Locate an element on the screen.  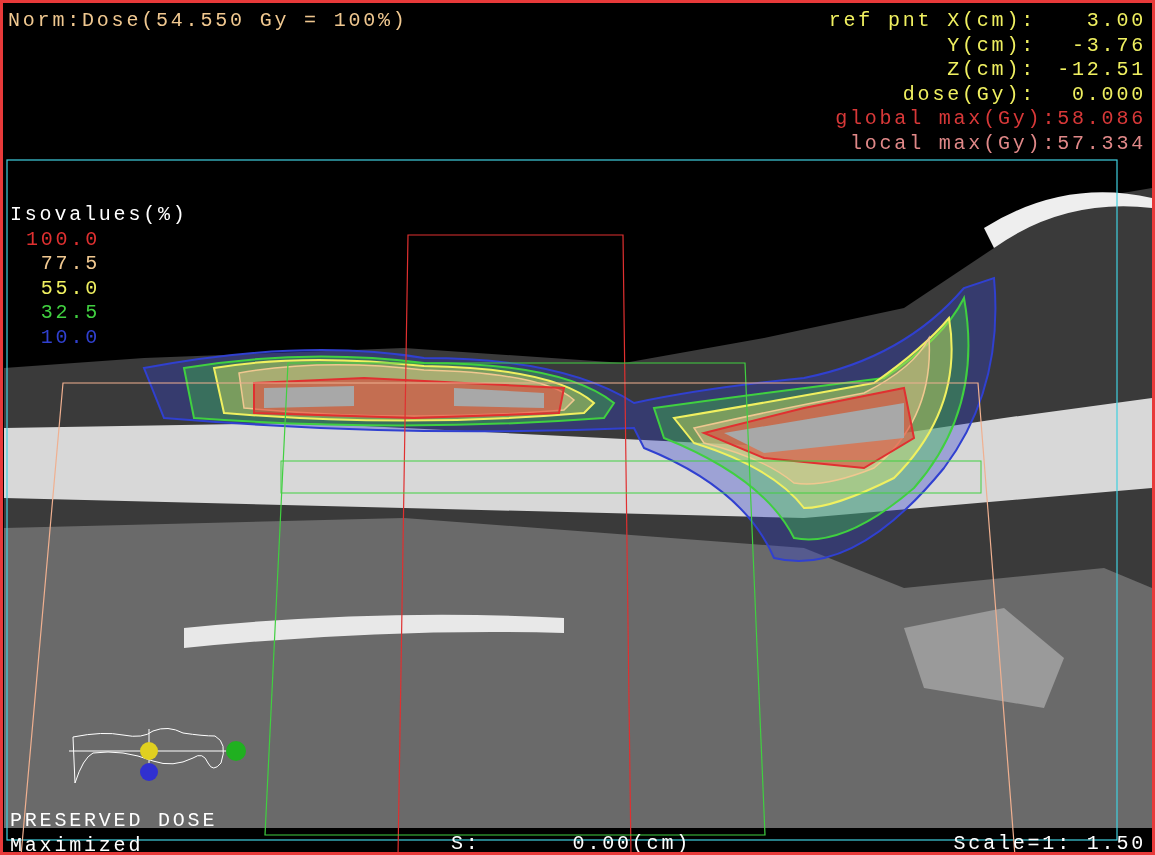
isovalue-level: 100.0 is located at coordinates (62, 239).